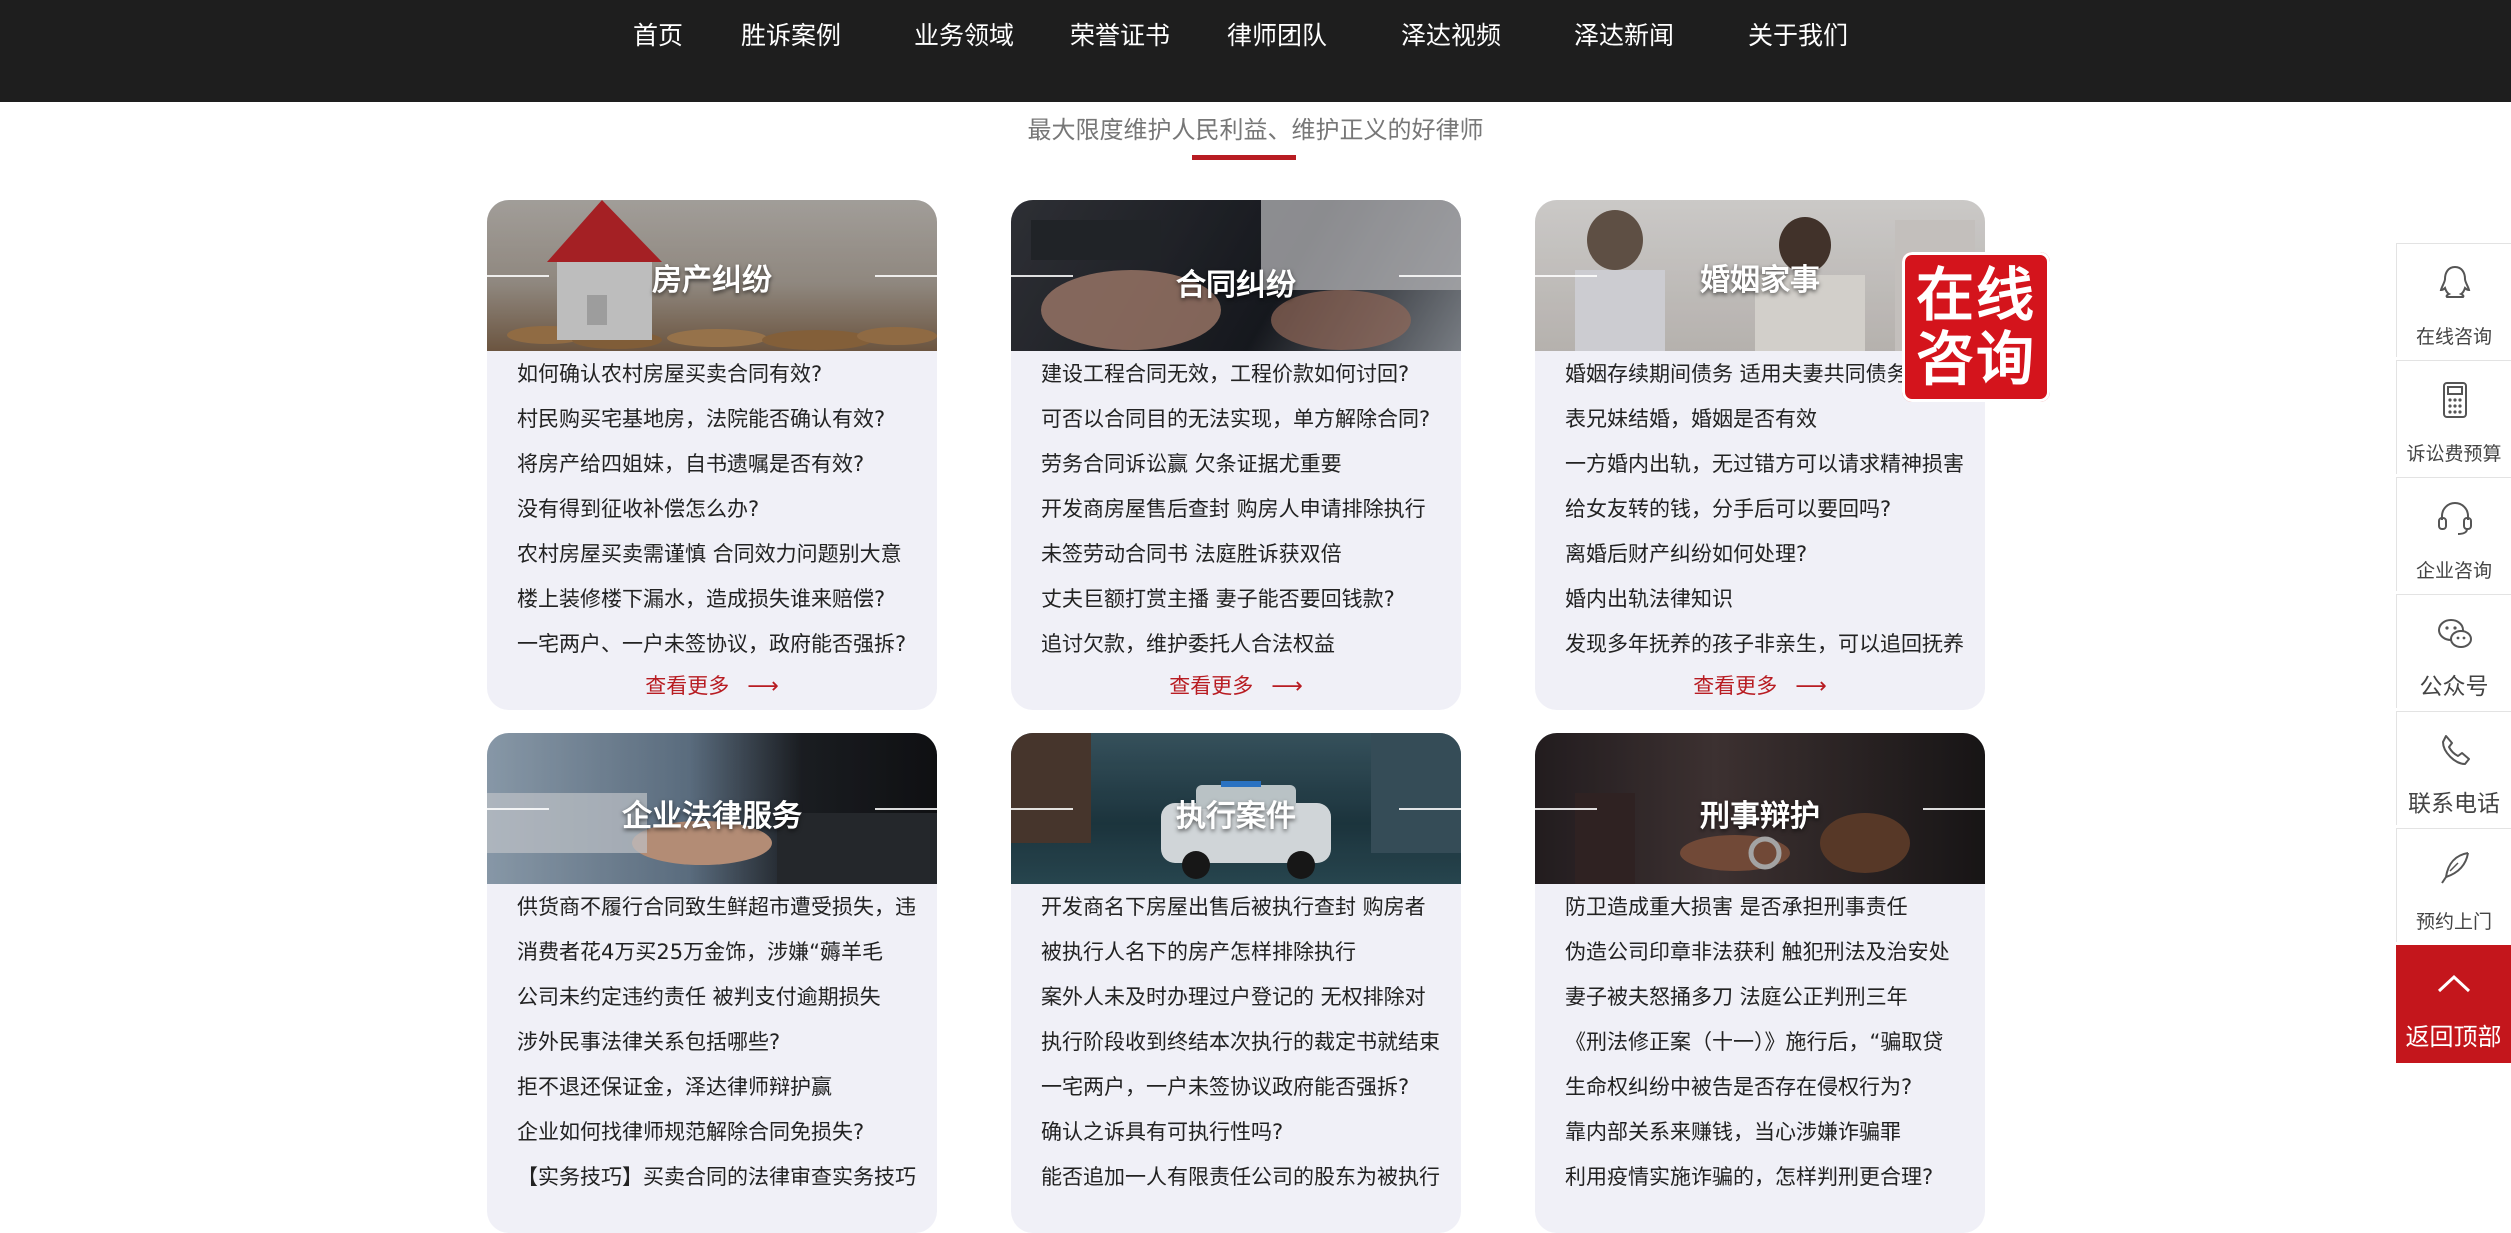 The width and height of the screenshot is (2511, 1233). Describe the element at coordinates (1770, 1177) in the screenshot. I see `list-item: 利用疫情实施诈骗的，怎样判刑更合理?` at that location.